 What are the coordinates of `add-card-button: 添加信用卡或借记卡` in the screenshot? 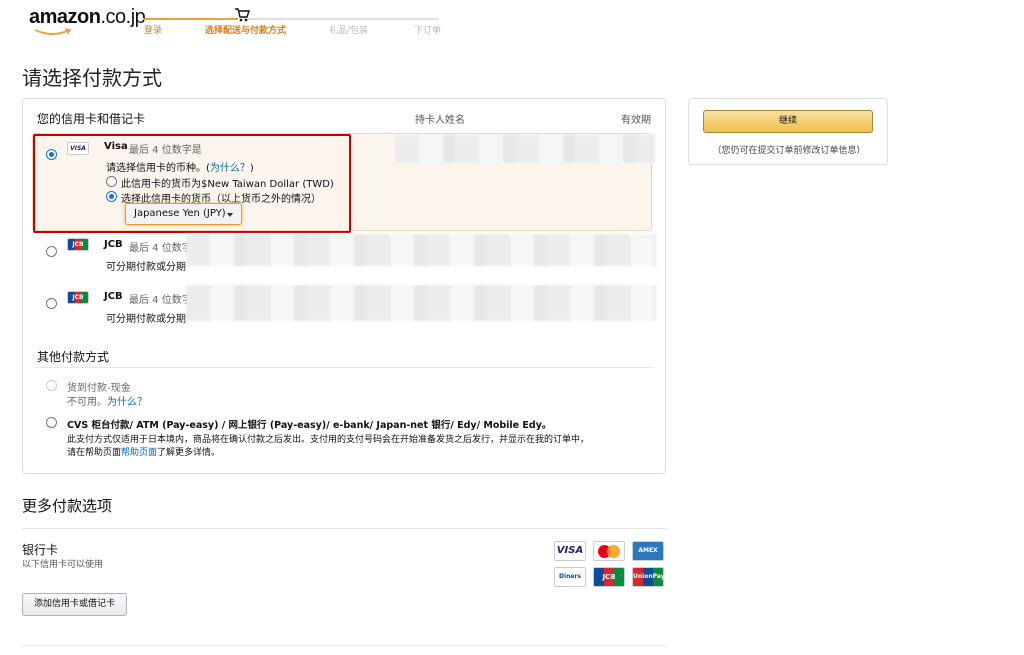 It's located at (74, 604).